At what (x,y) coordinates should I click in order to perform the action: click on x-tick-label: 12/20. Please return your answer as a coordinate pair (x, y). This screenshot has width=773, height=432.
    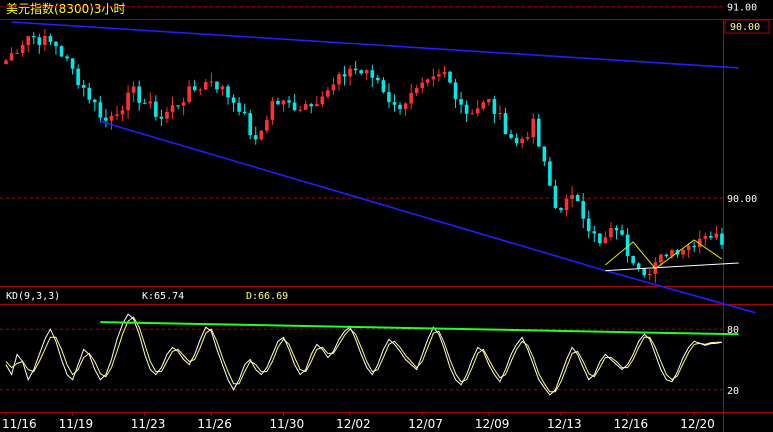
    Looking at the image, I should click on (697, 424).